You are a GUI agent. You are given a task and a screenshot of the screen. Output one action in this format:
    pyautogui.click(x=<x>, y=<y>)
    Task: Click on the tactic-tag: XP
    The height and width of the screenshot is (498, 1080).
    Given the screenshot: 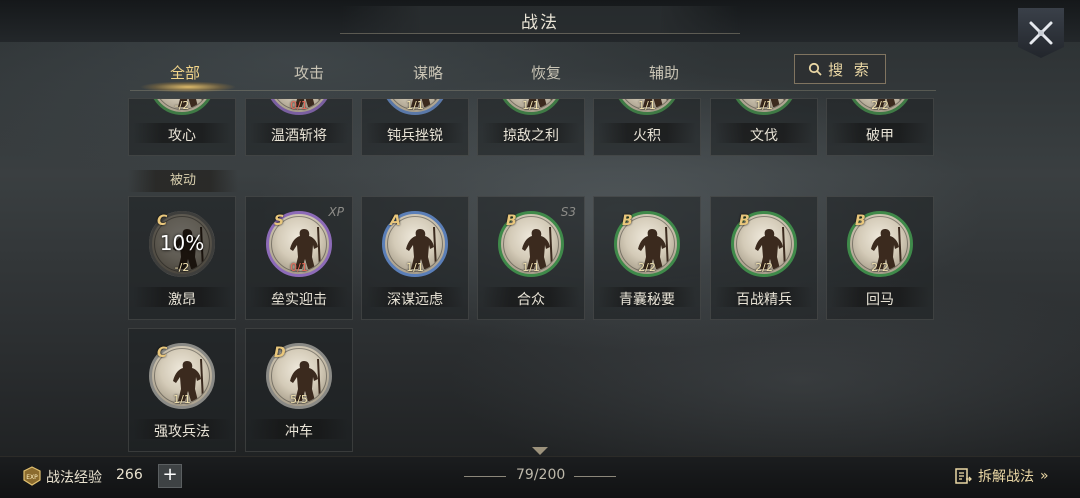 What is the action you would take?
    pyautogui.click(x=336, y=212)
    